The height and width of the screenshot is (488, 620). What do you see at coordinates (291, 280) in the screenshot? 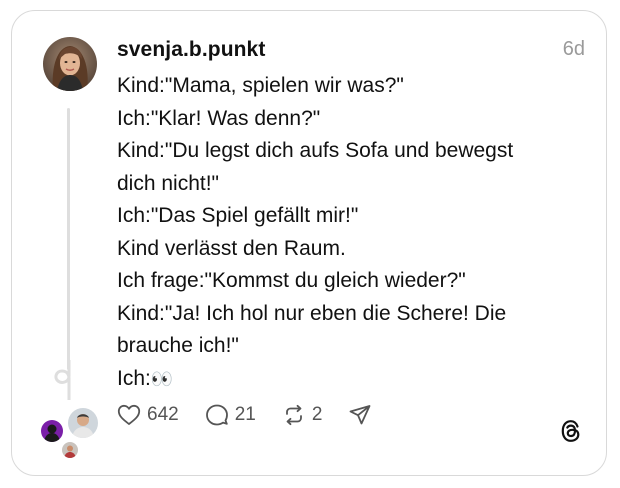
I see `post-line: Ich frage:"Kommst du gleich wieder?"` at bounding box center [291, 280].